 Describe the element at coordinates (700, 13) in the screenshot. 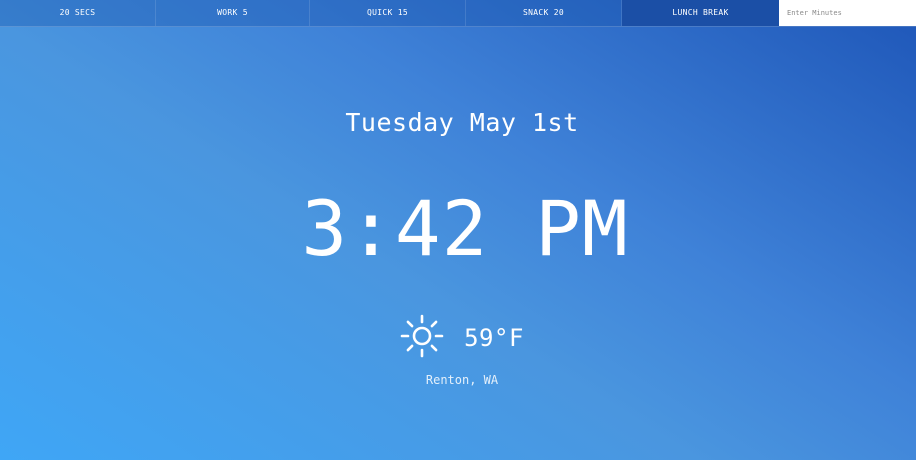

I see `tab-lunch-break: LUNCH BREAK` at that location.